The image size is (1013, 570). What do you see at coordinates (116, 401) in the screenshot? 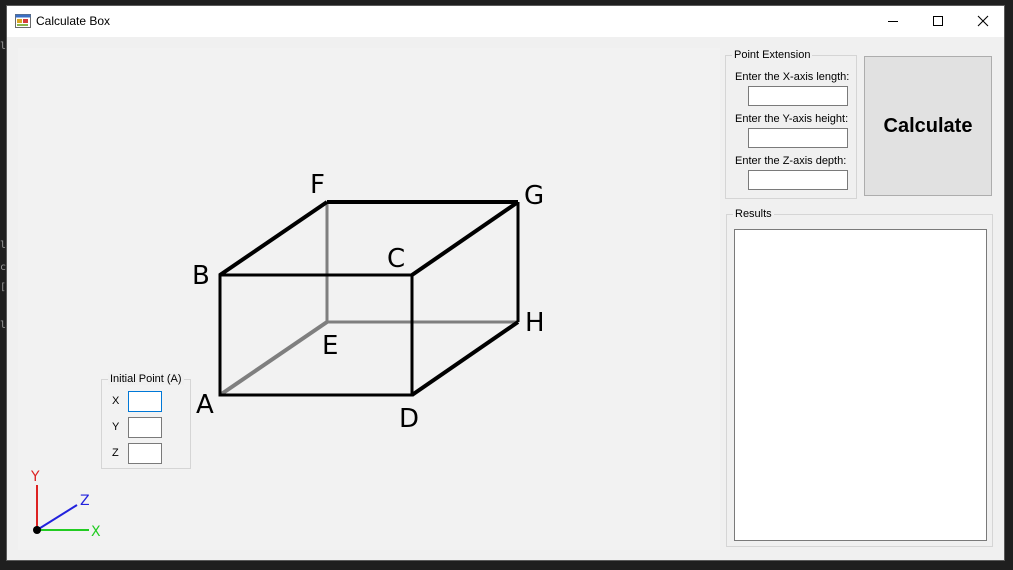
I see `initial-x-label: X` at bounding box center [116, 401].